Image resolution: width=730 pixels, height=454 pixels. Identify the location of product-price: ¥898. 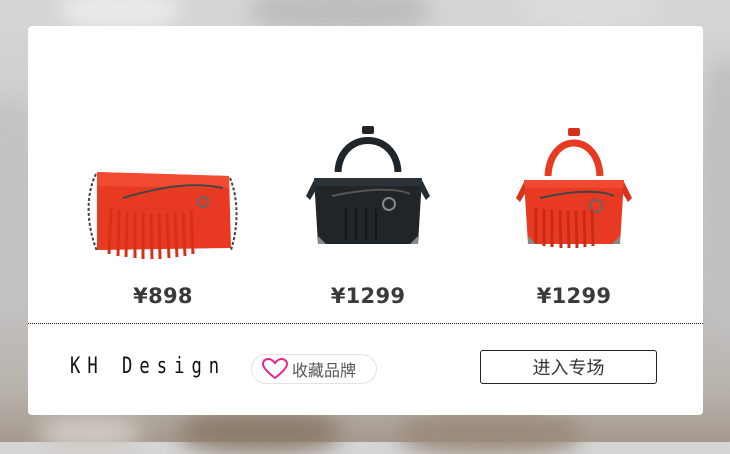
(163, 296).